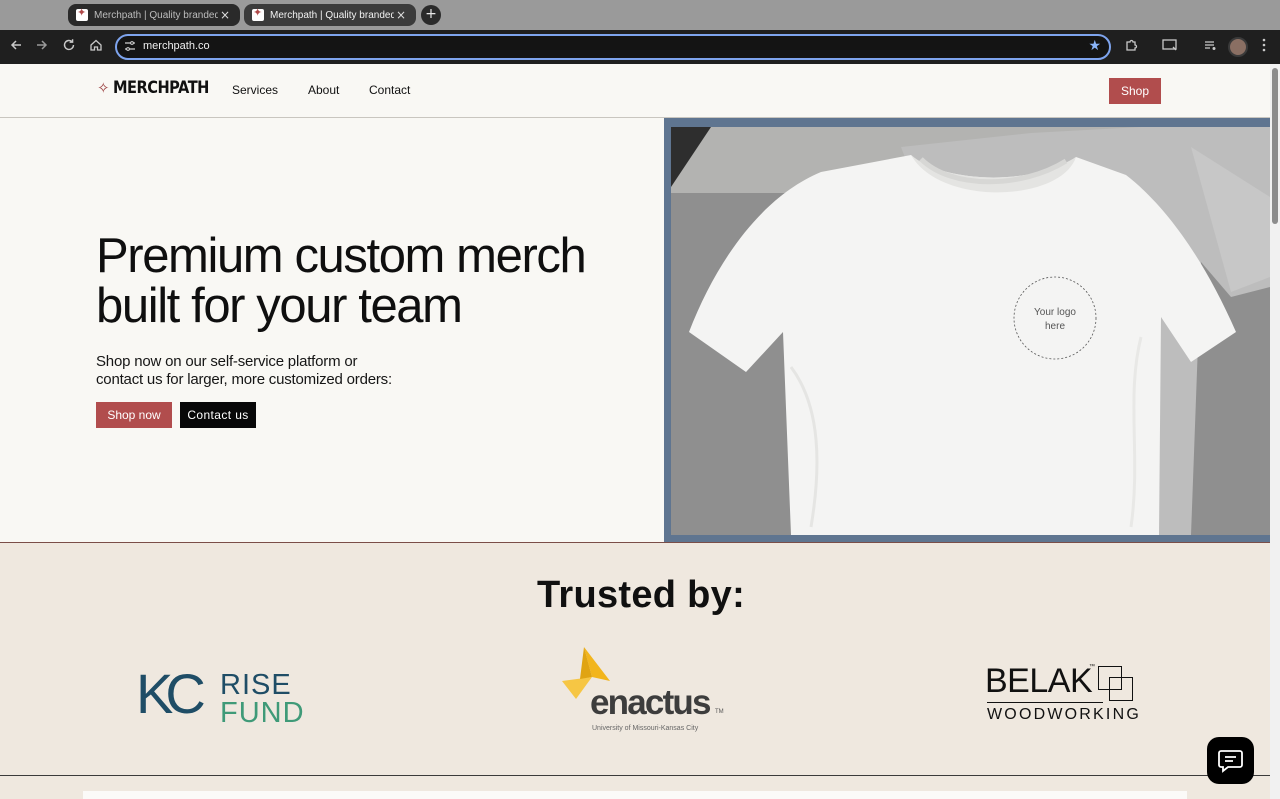 The image size is (1280, 799). I want to click on kc-rise-fund-logo: KC RISE FUND, so click(220, 697).